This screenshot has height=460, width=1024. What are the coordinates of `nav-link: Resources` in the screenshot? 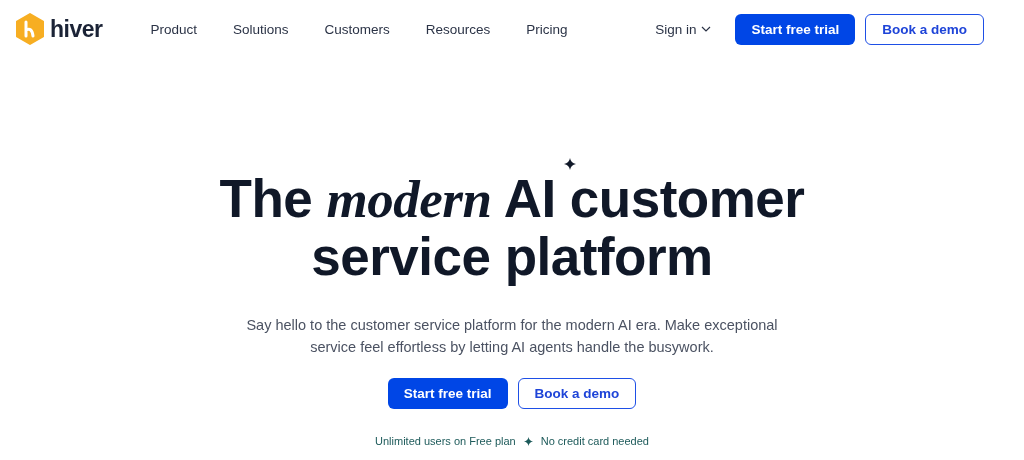 It's located at (458, 29).